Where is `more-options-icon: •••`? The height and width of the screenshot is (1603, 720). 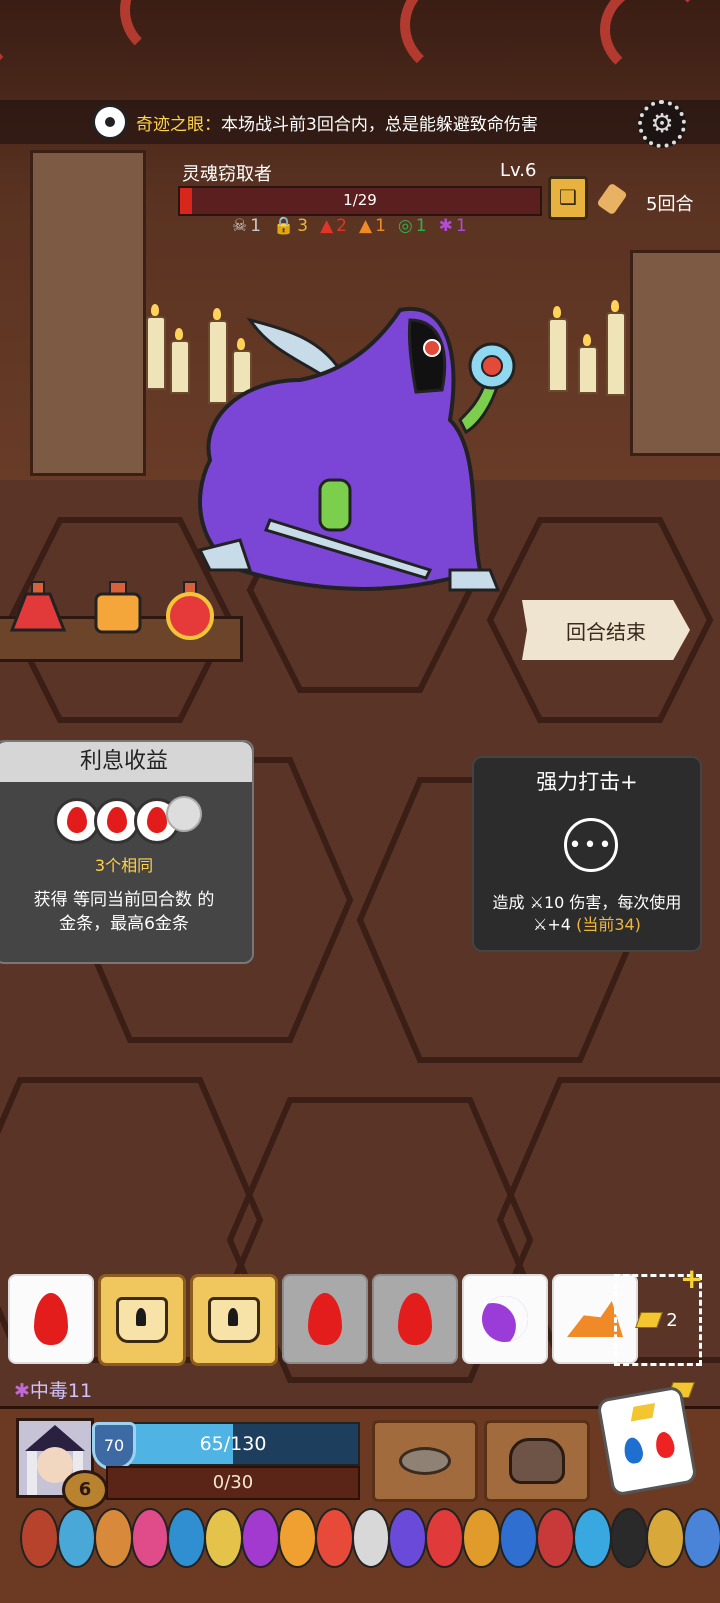 more-options-icon: ••• is located at coordinates (591, 845).